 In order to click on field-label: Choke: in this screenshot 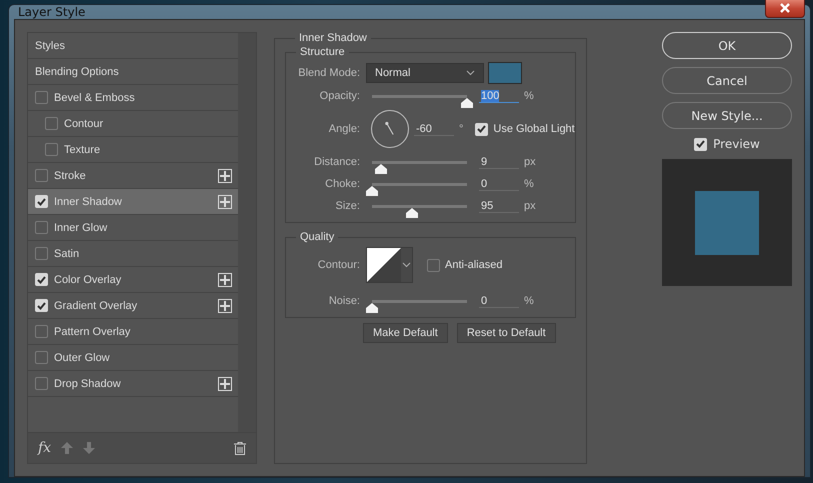, I will do `click(342, 184)`.